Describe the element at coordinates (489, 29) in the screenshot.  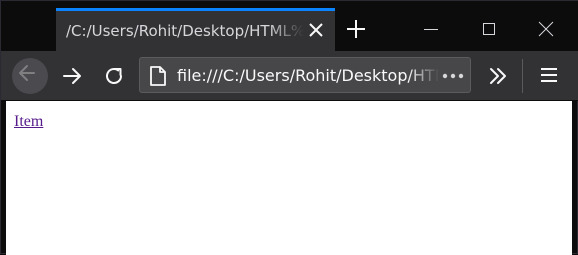
I see `maximize-icon` at that location.